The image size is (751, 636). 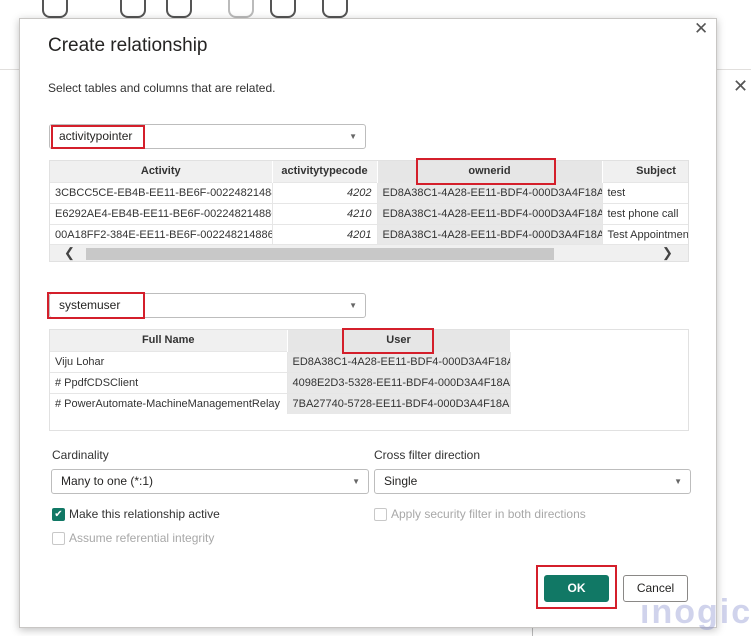 I want to click on cell: # PowerAutomate-MachineManagementRelay, so click(x=169, y=403).